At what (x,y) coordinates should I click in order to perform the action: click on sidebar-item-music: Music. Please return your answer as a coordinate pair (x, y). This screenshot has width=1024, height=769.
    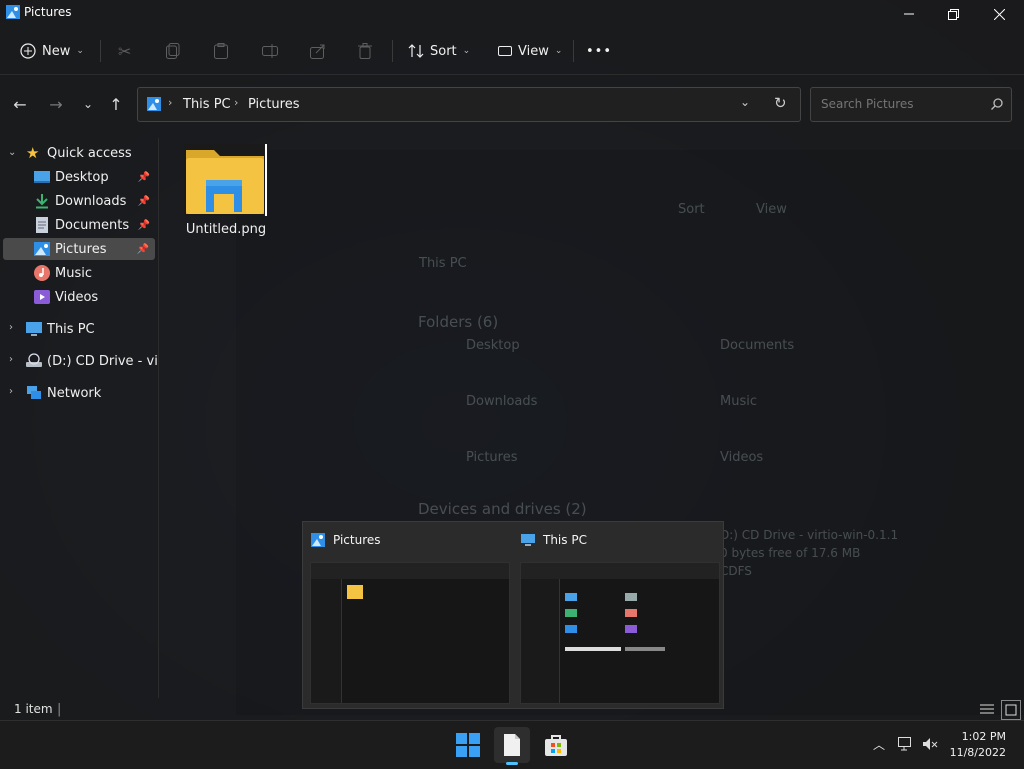
    Looking at the image, I should click on (78, 273).